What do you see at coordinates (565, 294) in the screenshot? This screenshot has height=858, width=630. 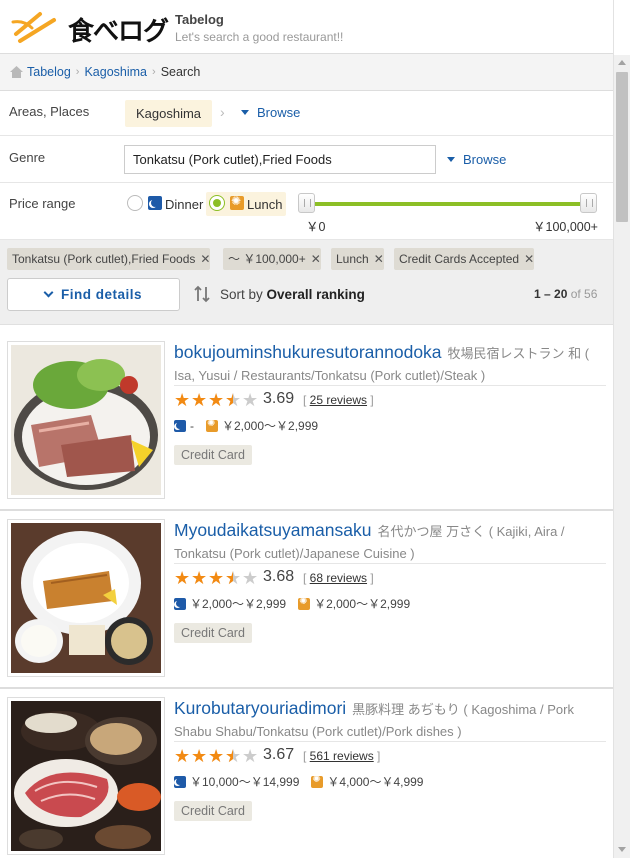 I see `result-count: 1 – 20 of 56` at bounding box center [565, 294].